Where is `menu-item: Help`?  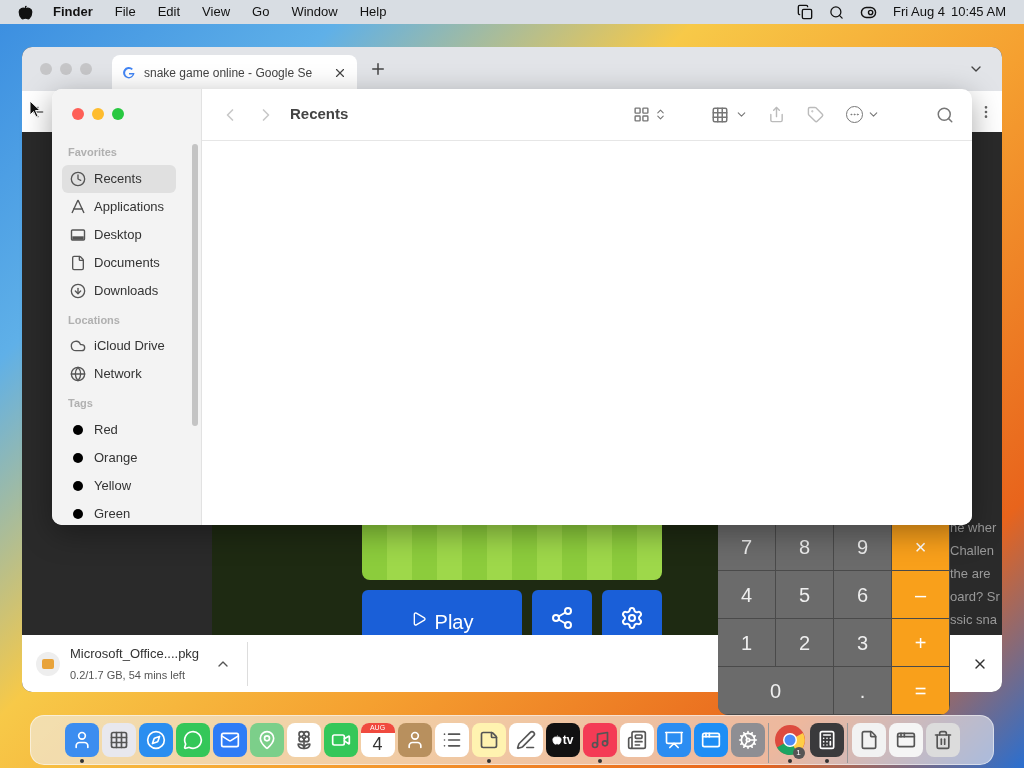 menu-item: Help is located at coordinates (373, 12).